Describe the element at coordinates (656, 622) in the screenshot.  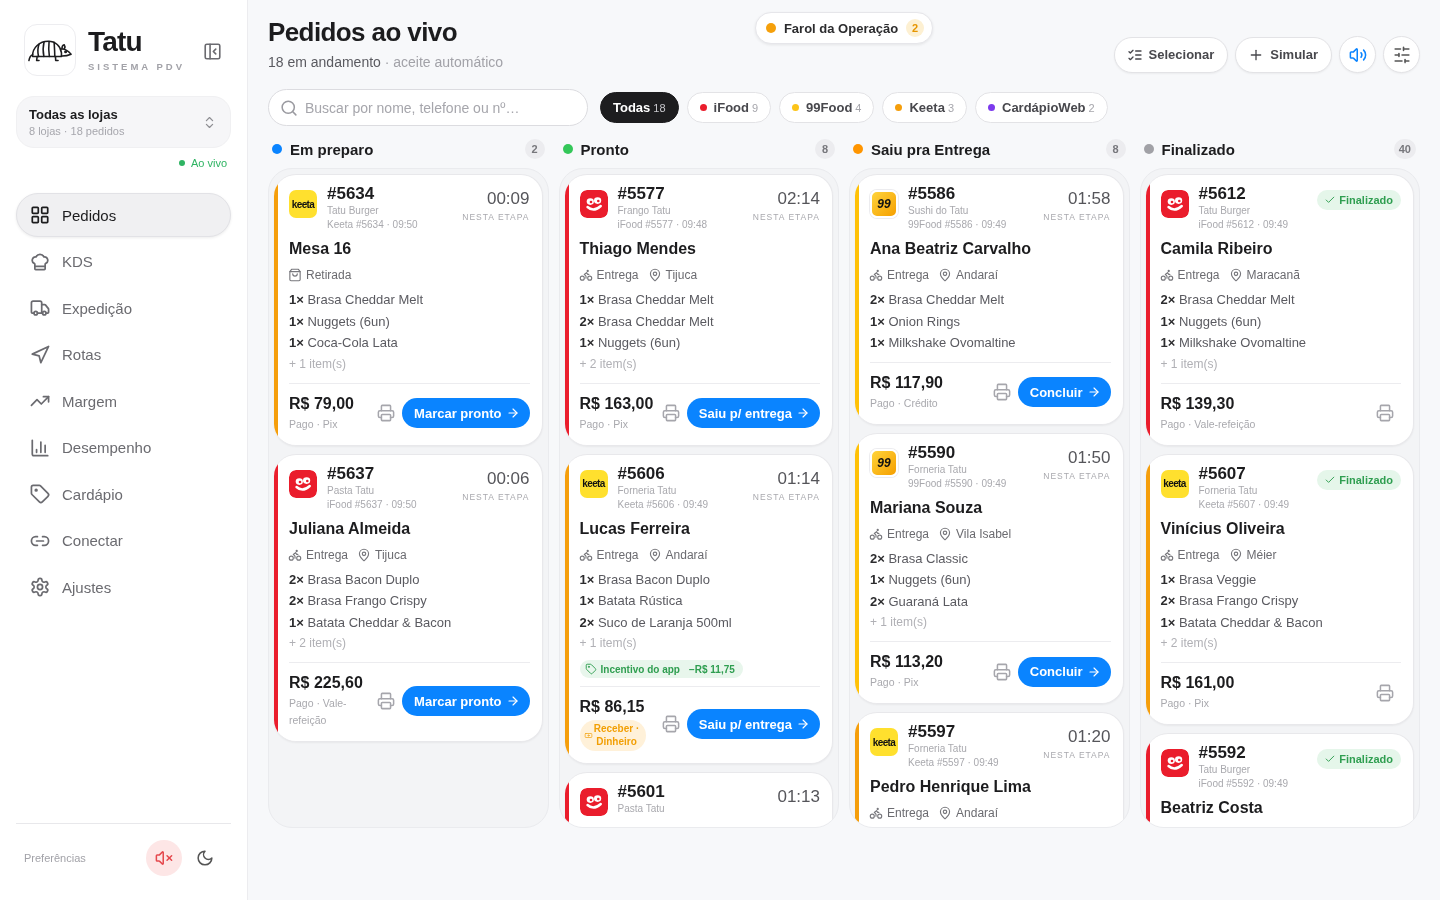
I see `order-item: 2× Suco de Laranja 500ml` at that location.